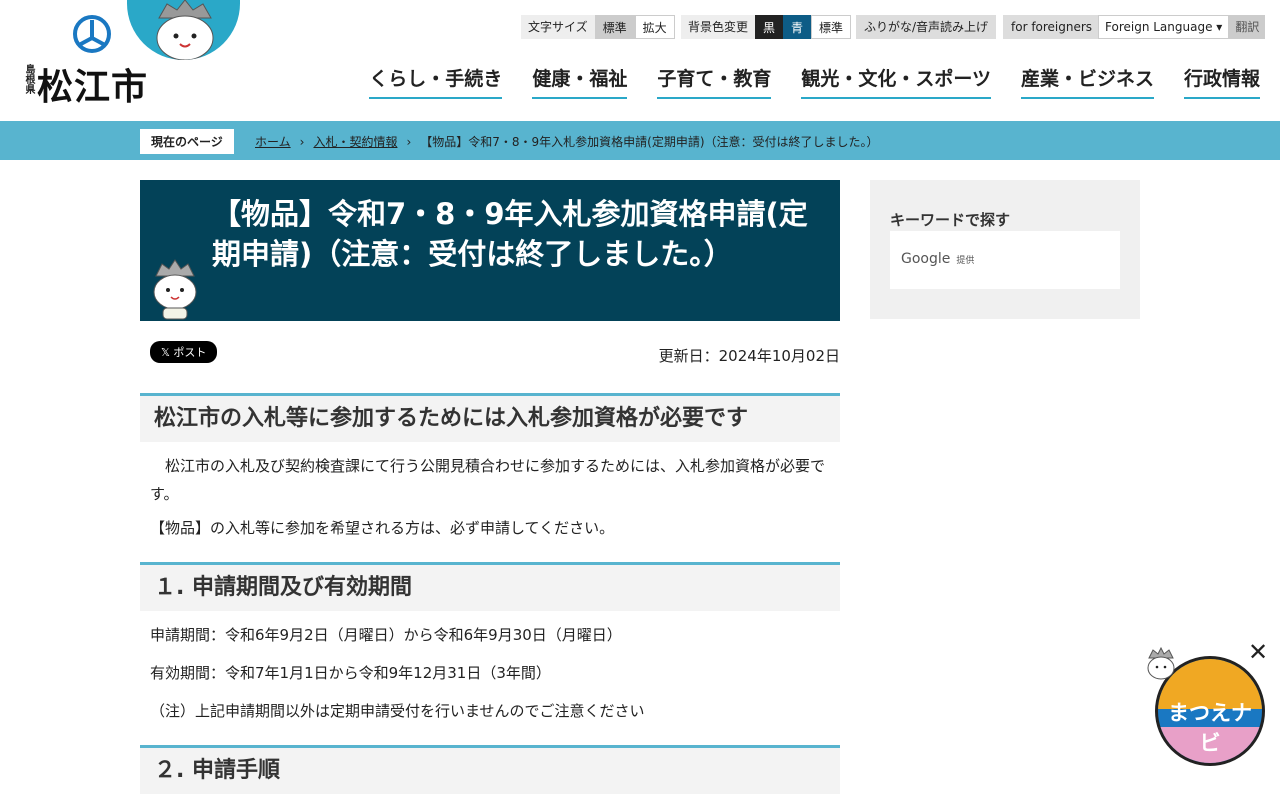 Image resolution: width=1280 pixels, height=800 pixels. What do you see at coordinates (187, 141) in the screenshot?
I see `breadcrumb-current-label: 現在のページ` at bounding box center [187, 141].